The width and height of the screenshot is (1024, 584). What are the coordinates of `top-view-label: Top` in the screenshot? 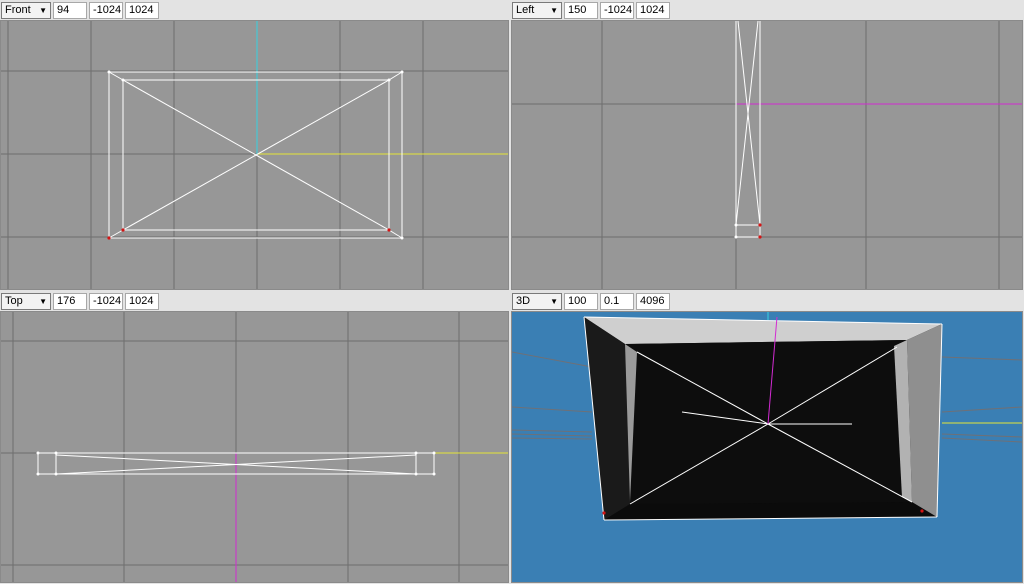 It's located at (14, 301).